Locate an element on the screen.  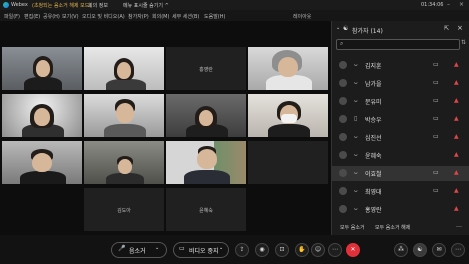
menu-breakout: 세부 세션(B) is located at coordinates (185, 16).